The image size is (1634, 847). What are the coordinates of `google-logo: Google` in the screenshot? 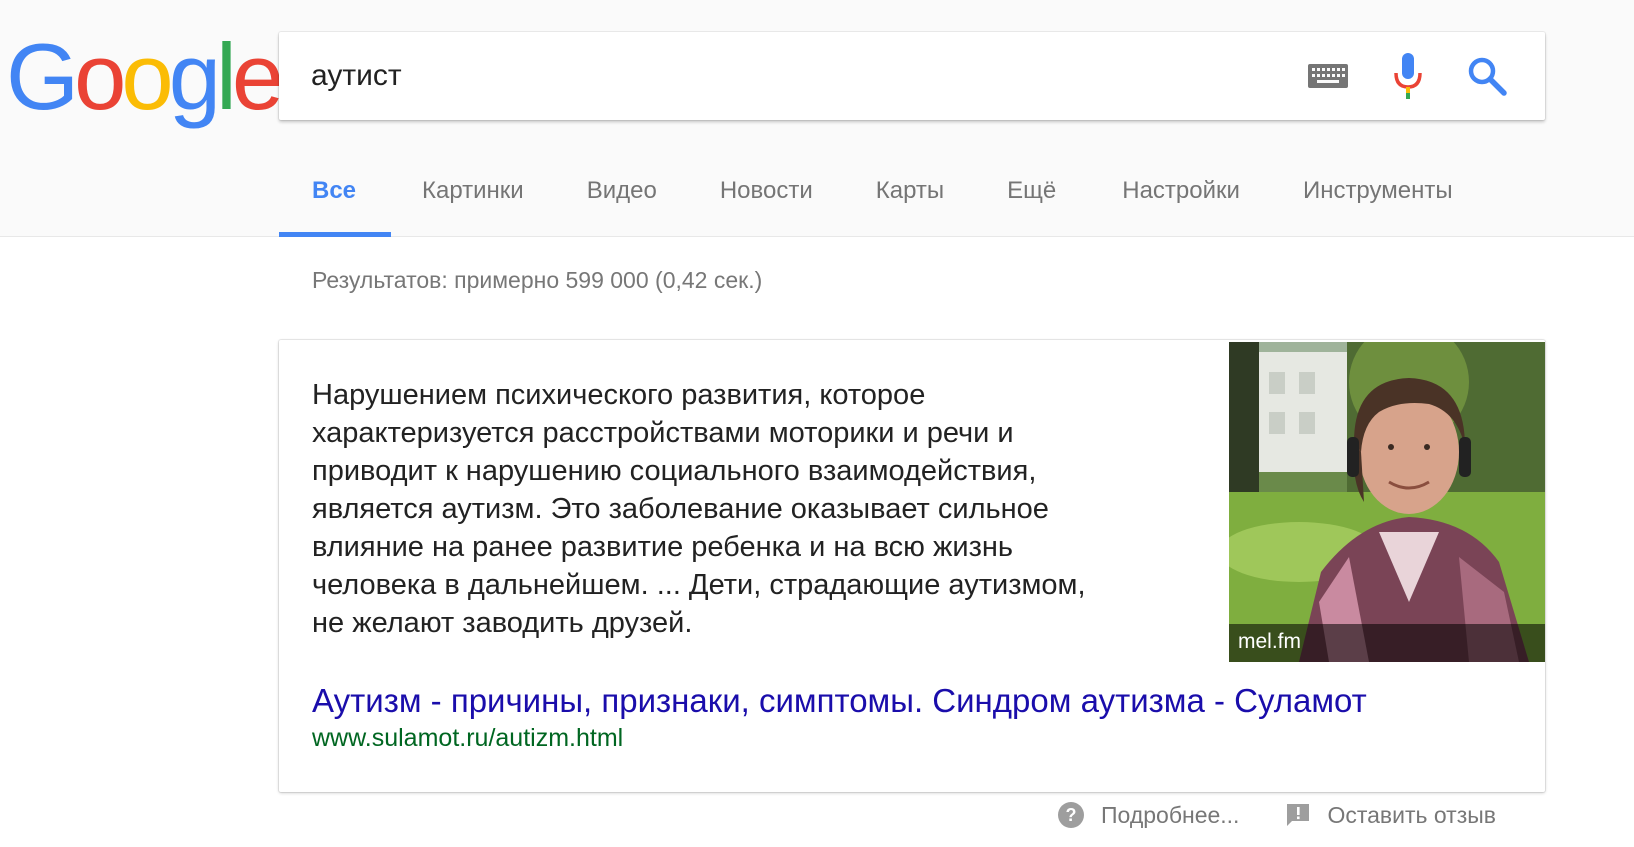 It's located at (145, 76).